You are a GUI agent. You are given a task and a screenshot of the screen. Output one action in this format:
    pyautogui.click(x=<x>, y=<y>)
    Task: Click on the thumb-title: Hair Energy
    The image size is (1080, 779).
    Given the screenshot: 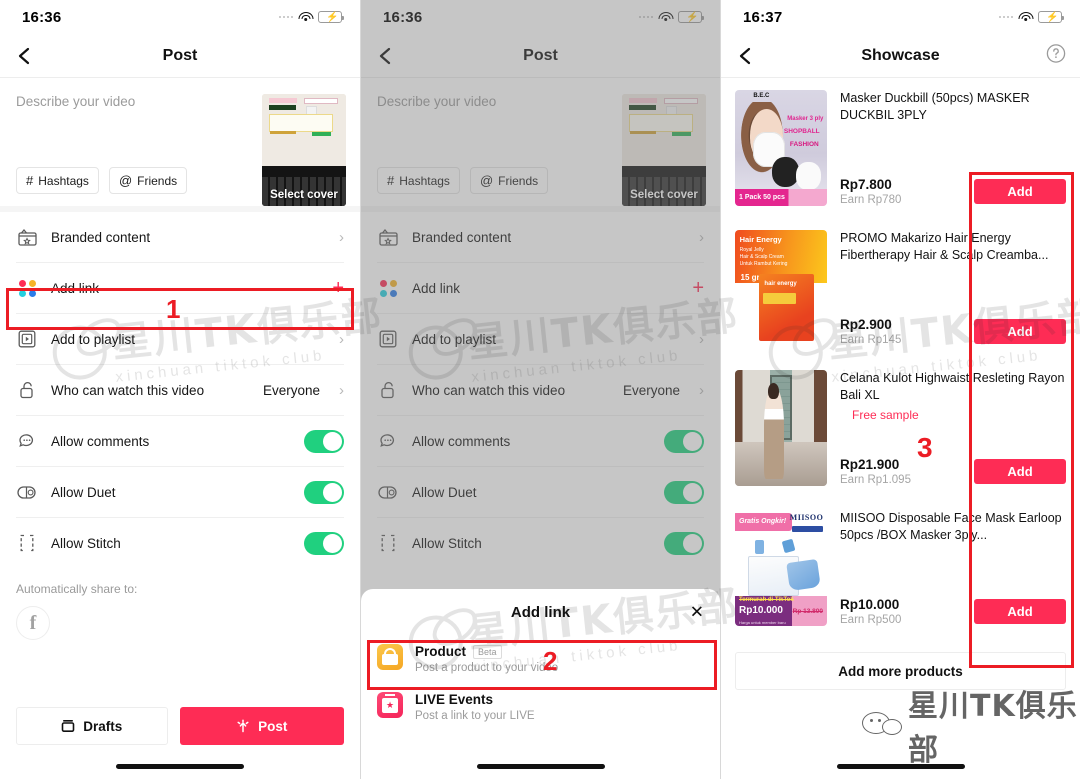 What is the action you would take?
    pyautogui.click(x=760, y=239)
    